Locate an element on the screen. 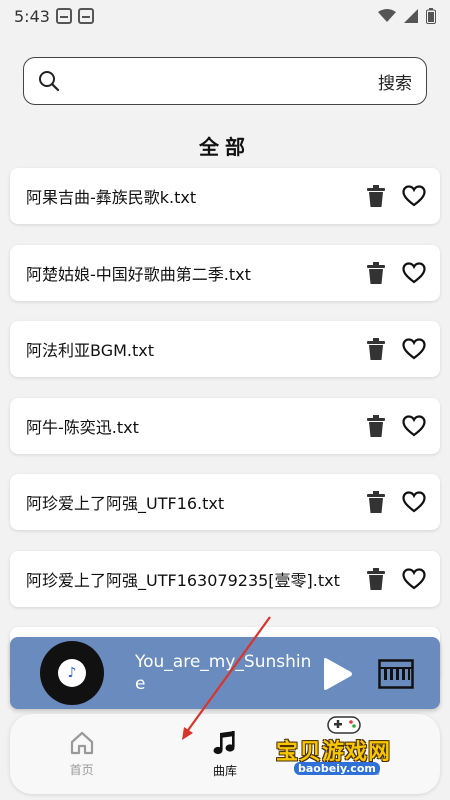  search-icon is located at coordinates (49, 81).